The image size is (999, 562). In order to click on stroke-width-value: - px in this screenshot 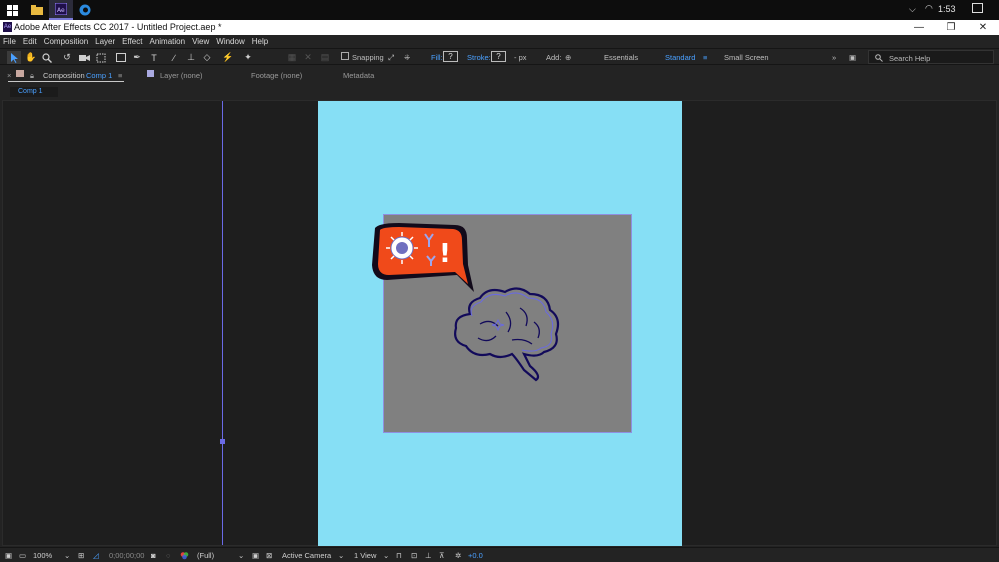, I will do `click(520, 57)`.